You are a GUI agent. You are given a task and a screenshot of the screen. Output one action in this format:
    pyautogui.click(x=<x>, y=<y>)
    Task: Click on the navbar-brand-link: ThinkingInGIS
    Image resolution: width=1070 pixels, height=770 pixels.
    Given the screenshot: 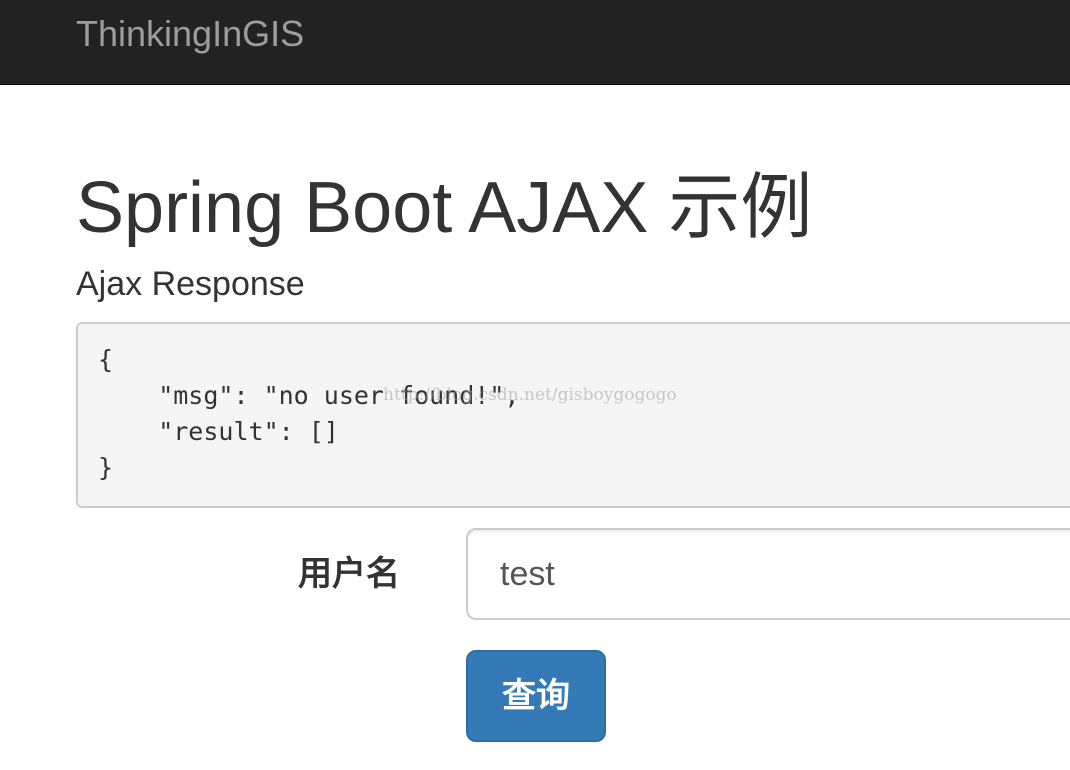 What is the action you would take?
    pyautogui.click(x=190, y=34)
    